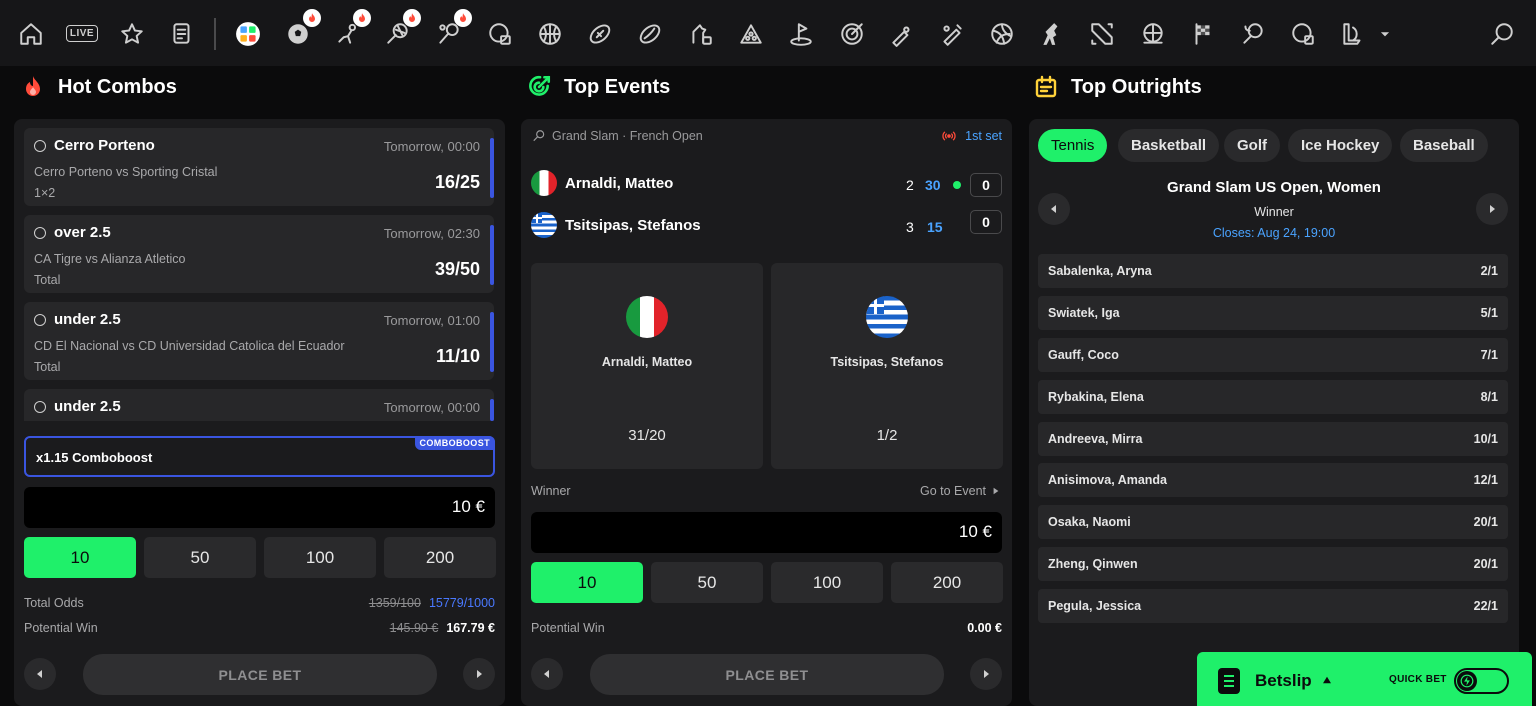 This screenshot has width=1536, height=706. Describe the element at coordinates (650, 34) in the screenshot. I see `rugby-icon` at that location.